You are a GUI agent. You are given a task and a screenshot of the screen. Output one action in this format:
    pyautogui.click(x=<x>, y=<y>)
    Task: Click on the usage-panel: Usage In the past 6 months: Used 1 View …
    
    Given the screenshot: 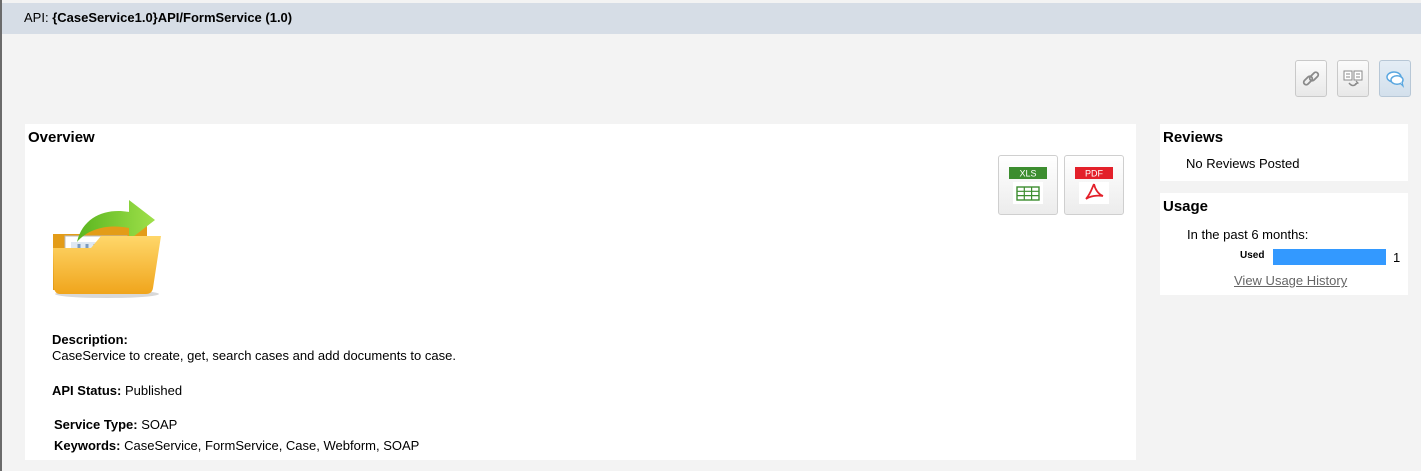 What is the action you would take?
    pyautogui.click(x=1284, y=244)
    